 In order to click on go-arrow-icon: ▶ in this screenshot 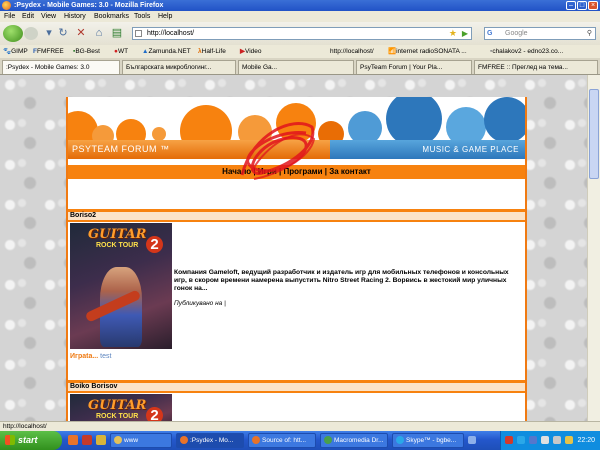, I will do `click(465, 33)`.